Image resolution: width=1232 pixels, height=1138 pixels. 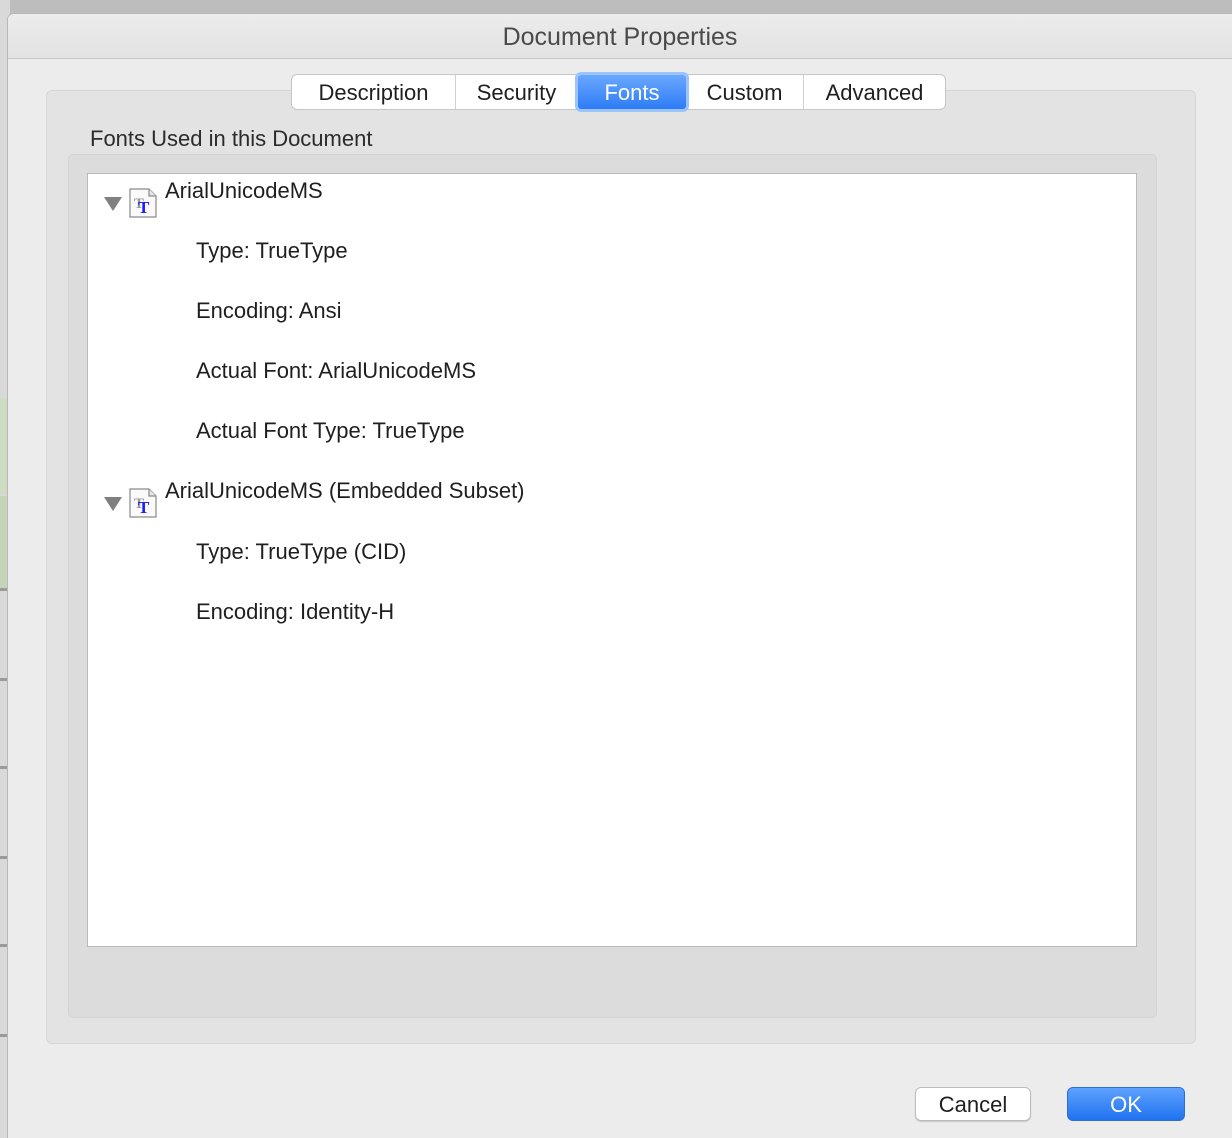 I want to click on font-property: Type: TrueType, so click(x=272, y=250).